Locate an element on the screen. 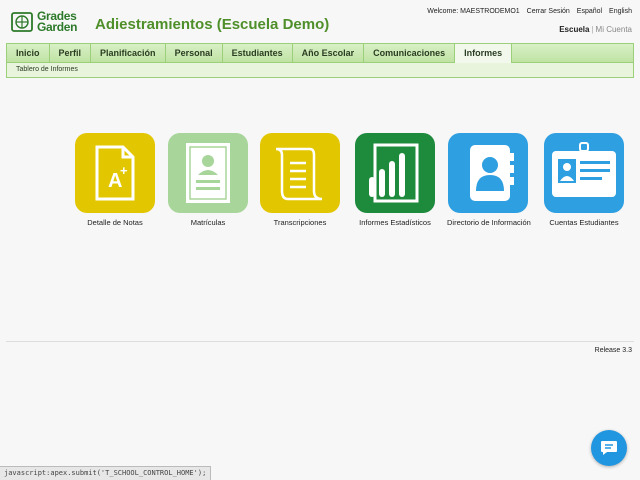 The width and height of the screenshot is (640, 480). tile-icon-box: A + is located at coordinates (115, 173).